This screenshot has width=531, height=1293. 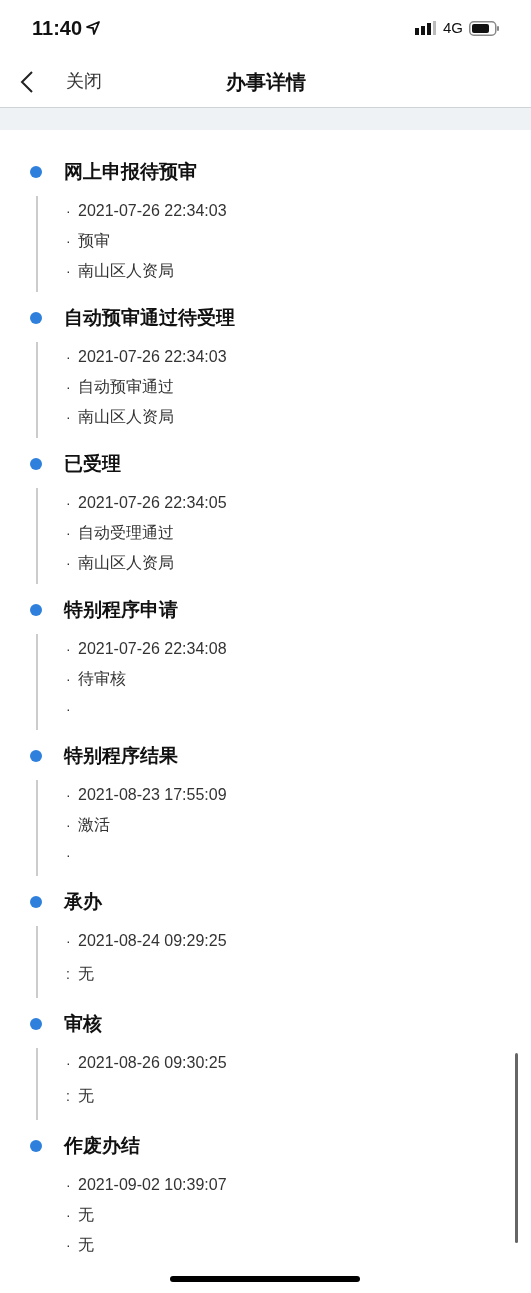 What do you see at coordinates (83, 1023) in the screenshot?
I see `step-title: 审核` at bounding box center [83, 1023].